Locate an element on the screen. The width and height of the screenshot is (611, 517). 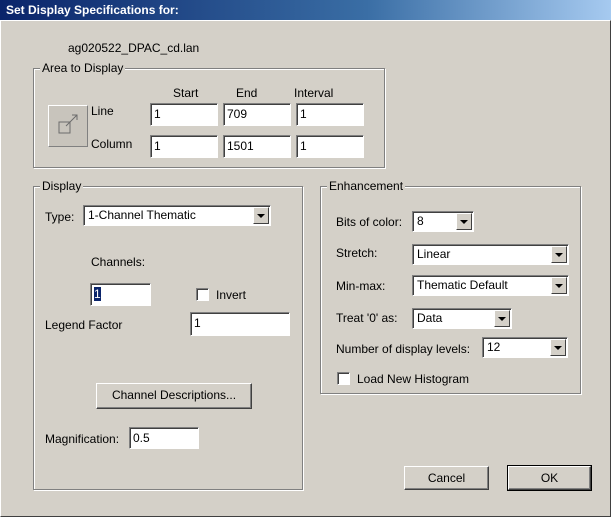
column-label: Column is located at coordinates (112, 144).